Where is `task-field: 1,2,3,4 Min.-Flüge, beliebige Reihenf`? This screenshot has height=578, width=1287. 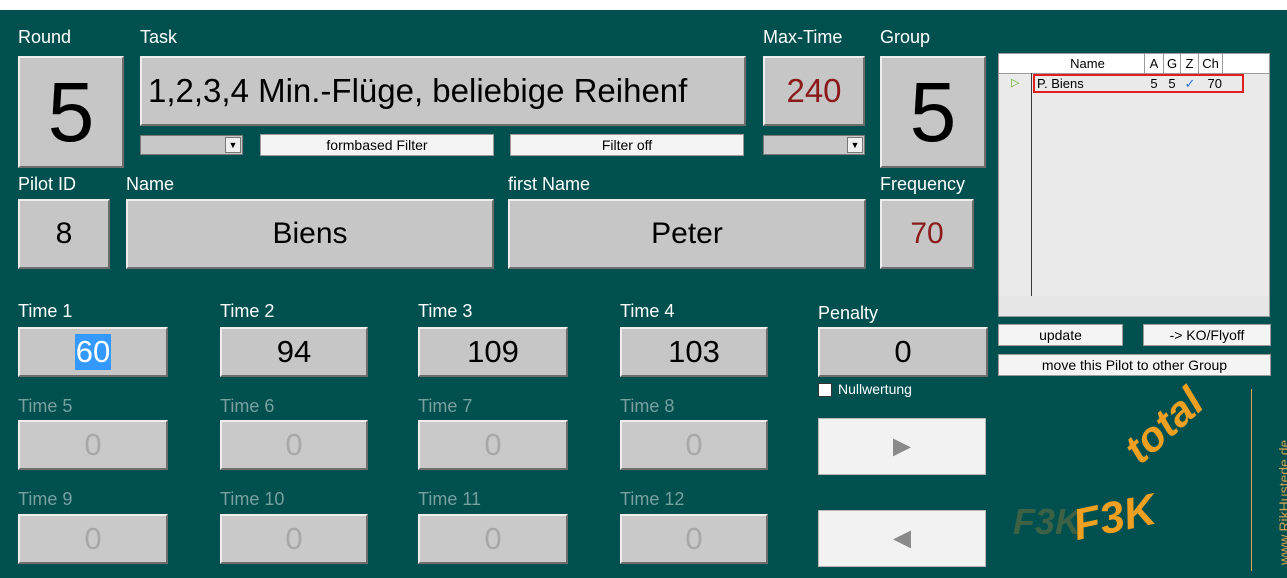 task-field: 1,2,3,4 Min.-Flüge, beliebige Reihenf is located at coordinates (443, 91).